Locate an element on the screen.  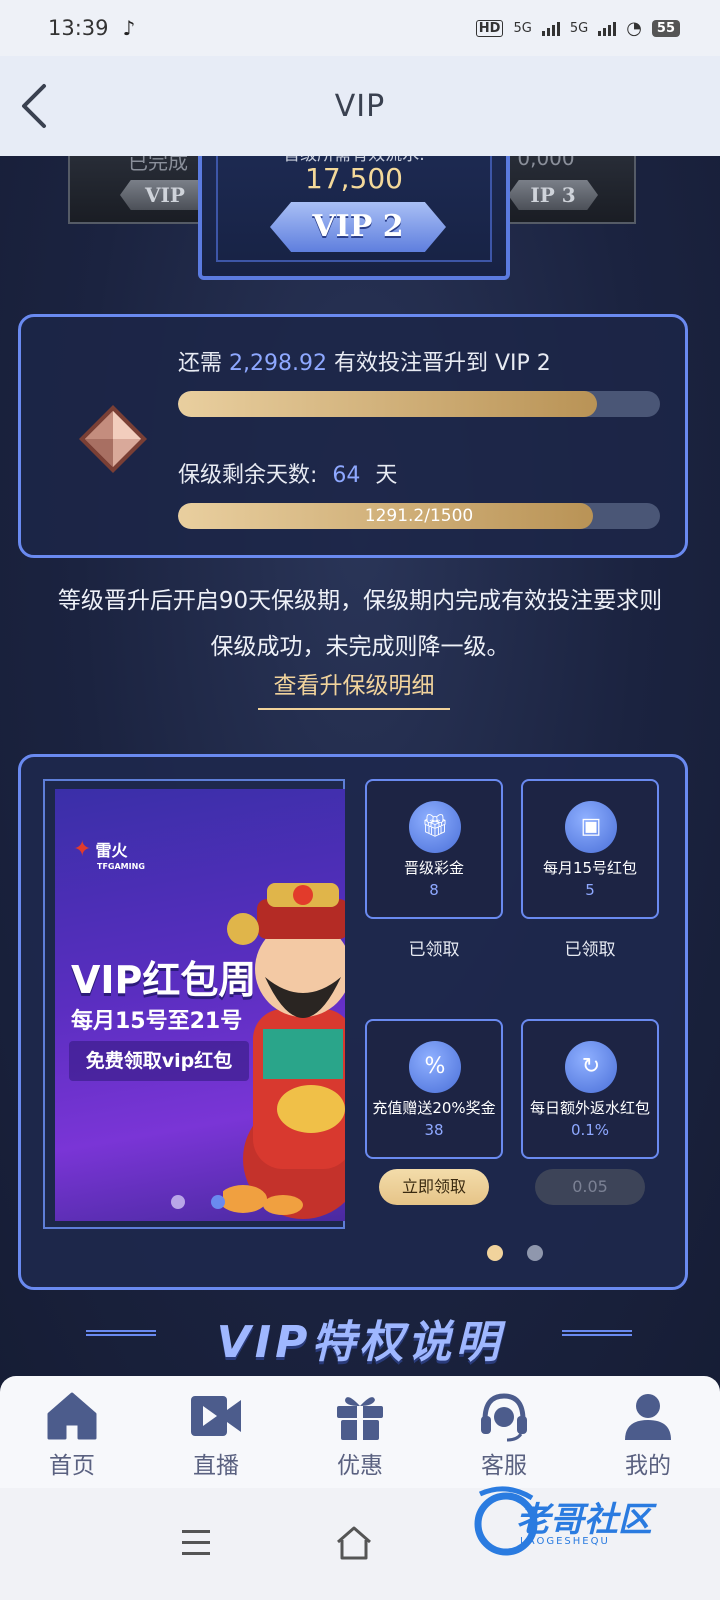
nav-item-promotions: 优惠 is located at coordinates (360, 1432).